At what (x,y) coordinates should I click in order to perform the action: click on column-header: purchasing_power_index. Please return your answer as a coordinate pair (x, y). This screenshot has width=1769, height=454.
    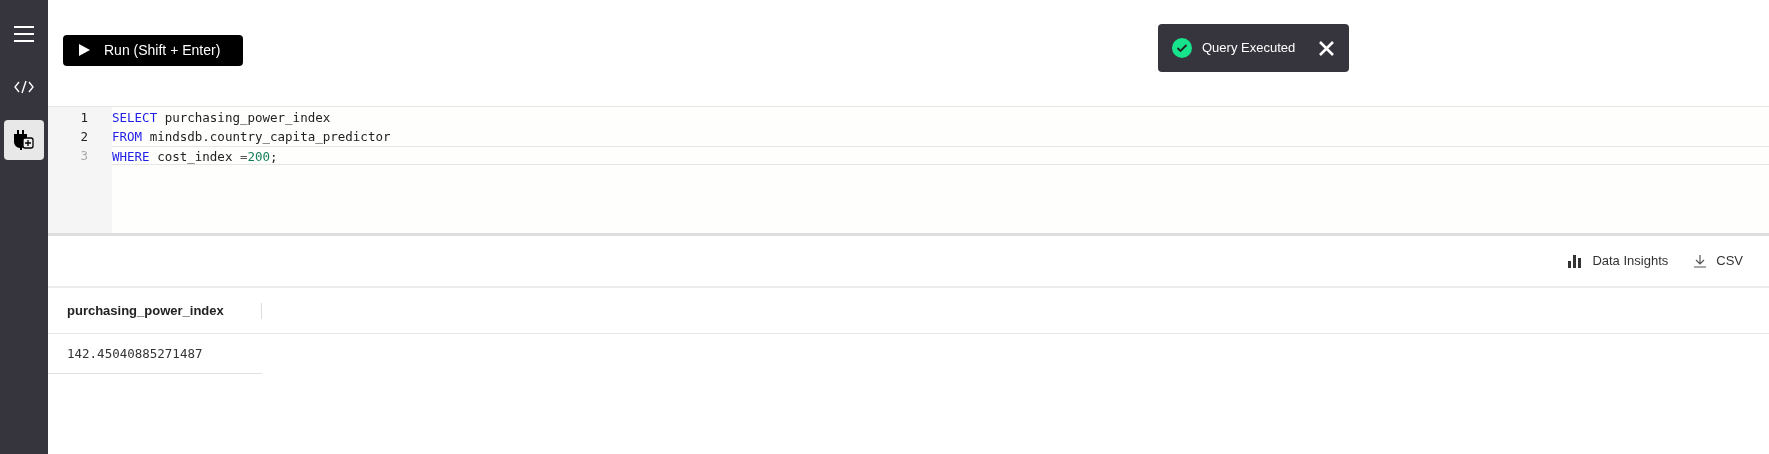
    Looking at the image, I should click on (155, 310).